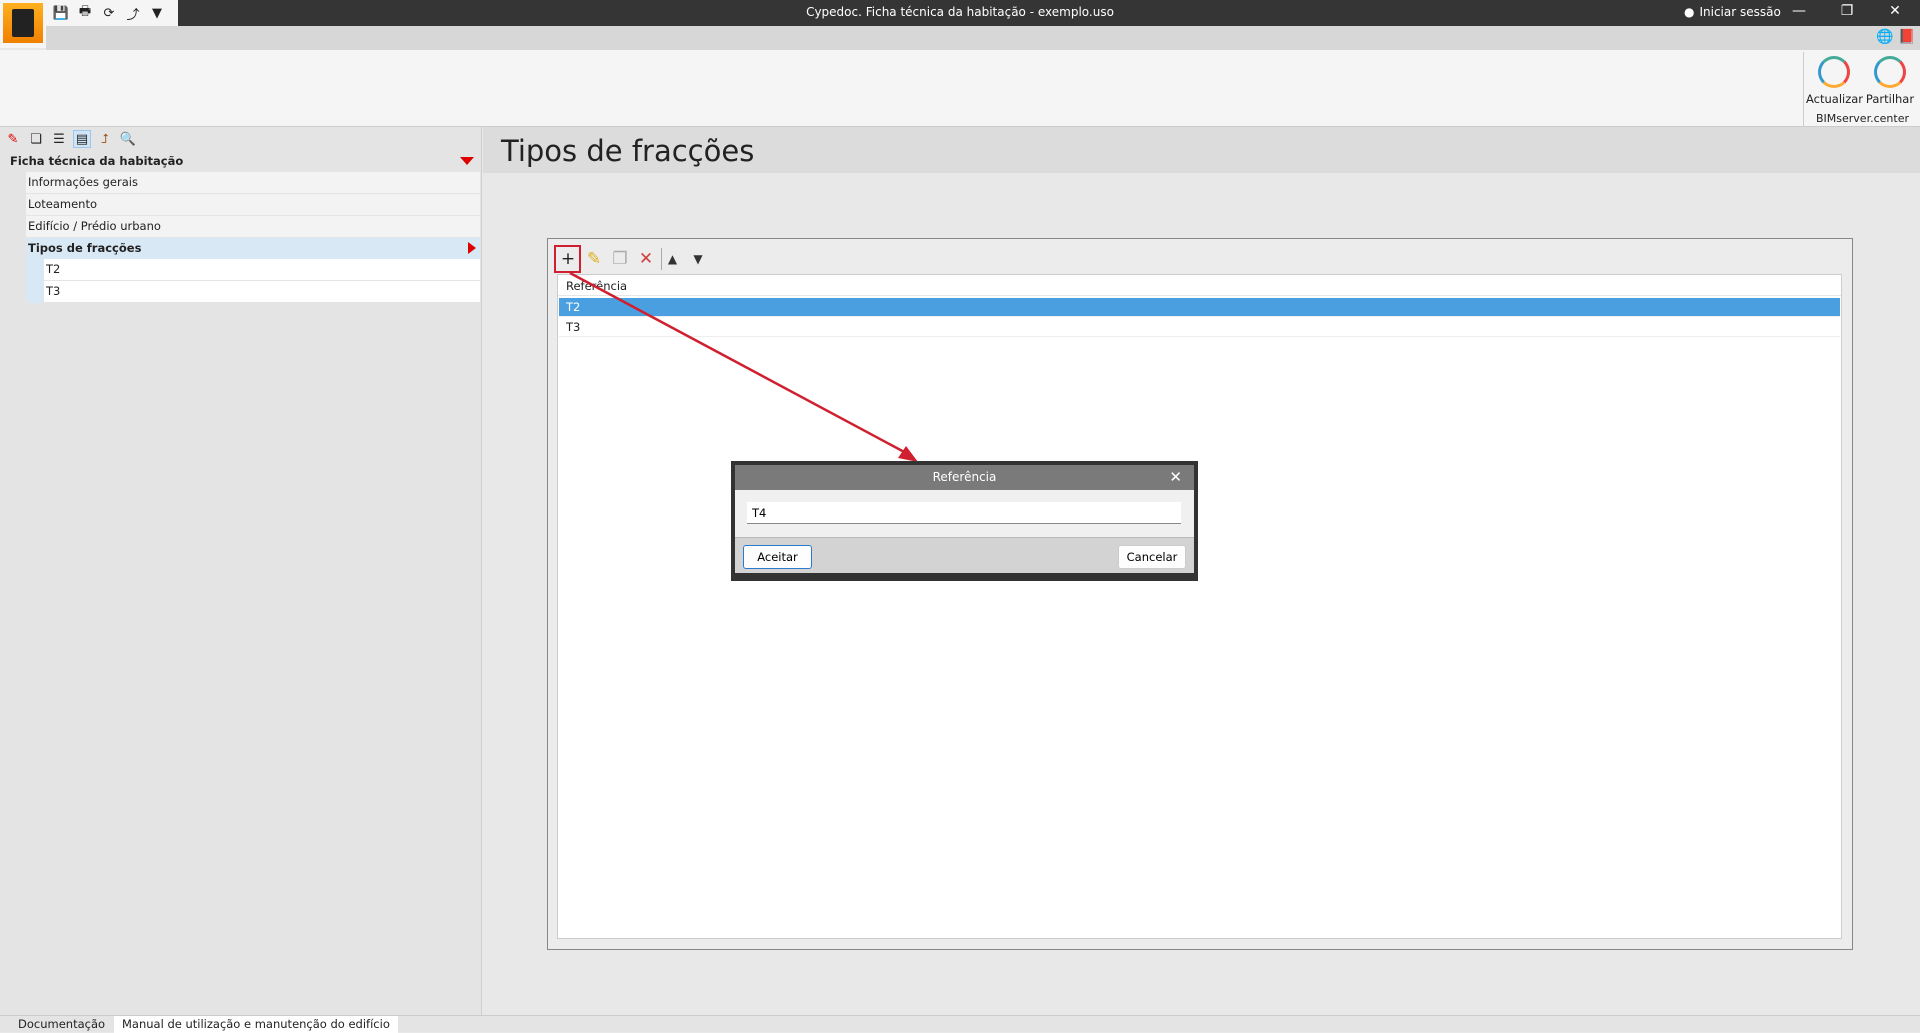  What do you see at coordinates (983, 38) in the screenshot?
I see `ribbon-tab-bar: 🌐 📕` at bounding box center [983, 38].